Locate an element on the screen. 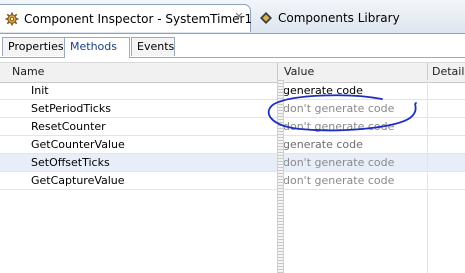 Image resolution: width=465 pixels, height=273 pixels. method-name: GetCounterValue is located at coordinates (78, 144).